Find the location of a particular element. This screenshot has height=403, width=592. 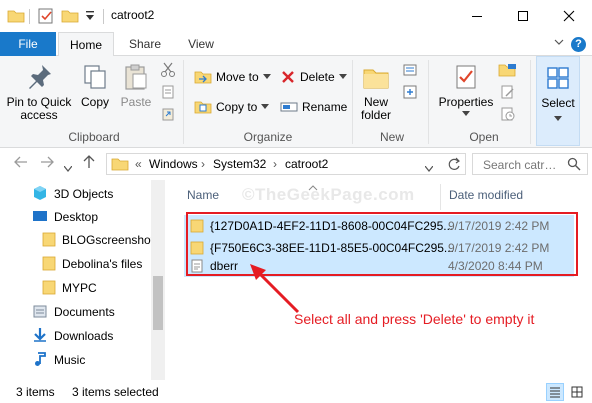

nav-item-label: MYPC is located at coordinates (79, 288).